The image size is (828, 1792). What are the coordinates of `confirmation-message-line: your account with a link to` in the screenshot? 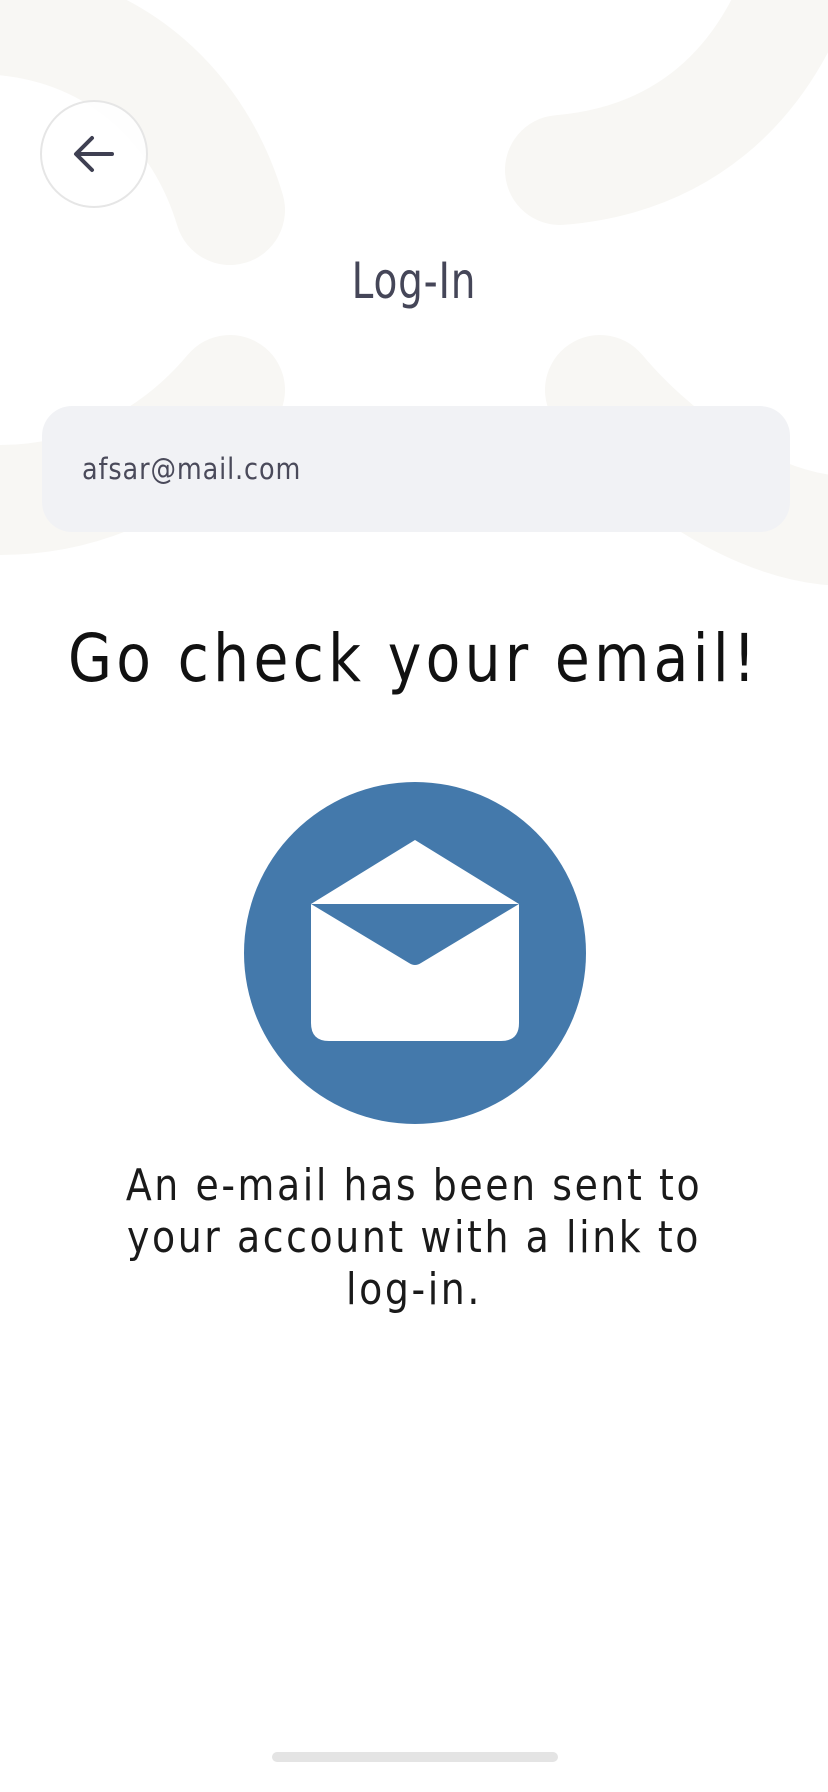 It's located at (414, 1237).